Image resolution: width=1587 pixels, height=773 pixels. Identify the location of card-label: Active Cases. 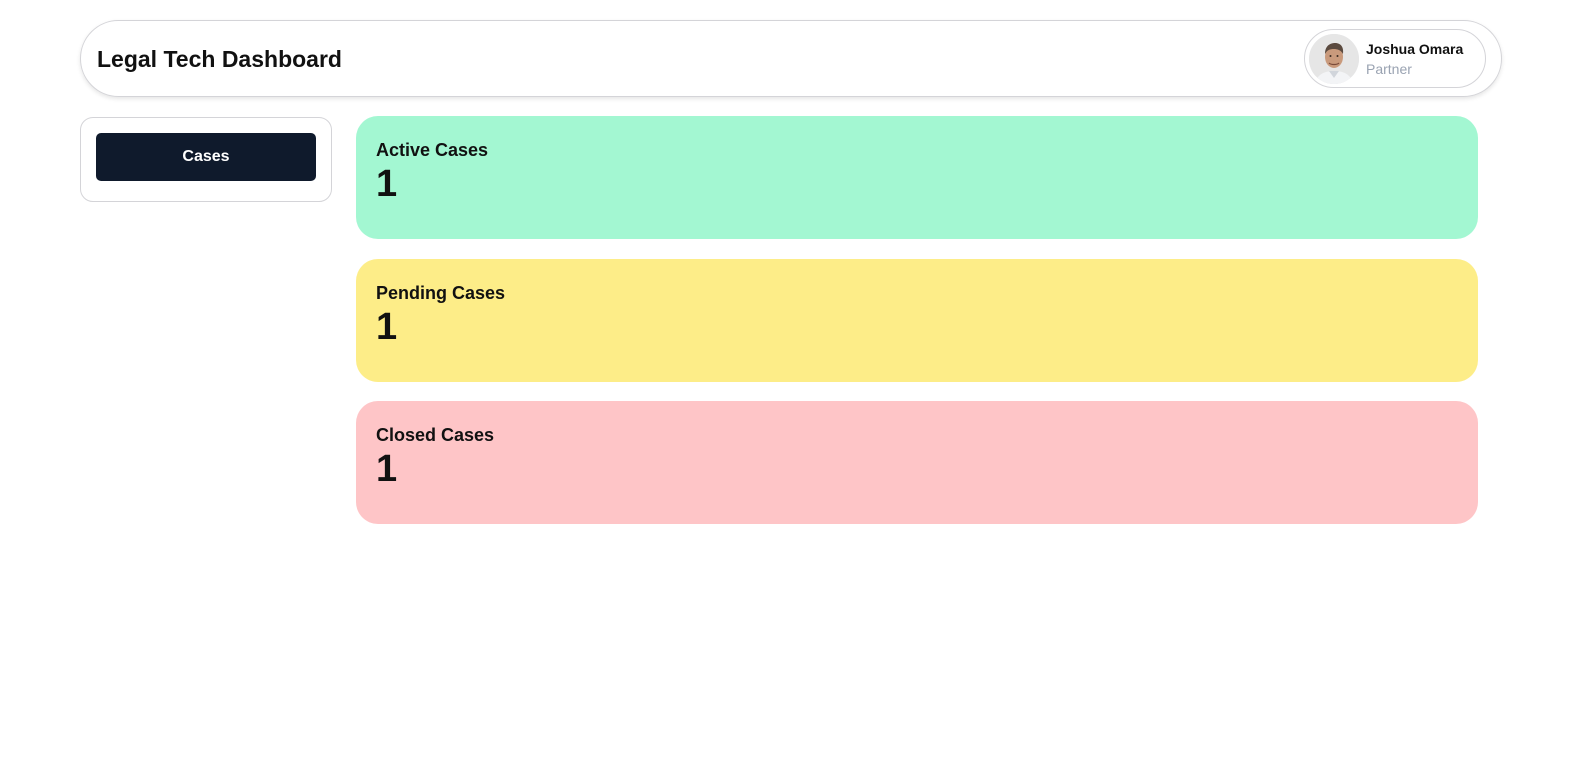
(432, 150).